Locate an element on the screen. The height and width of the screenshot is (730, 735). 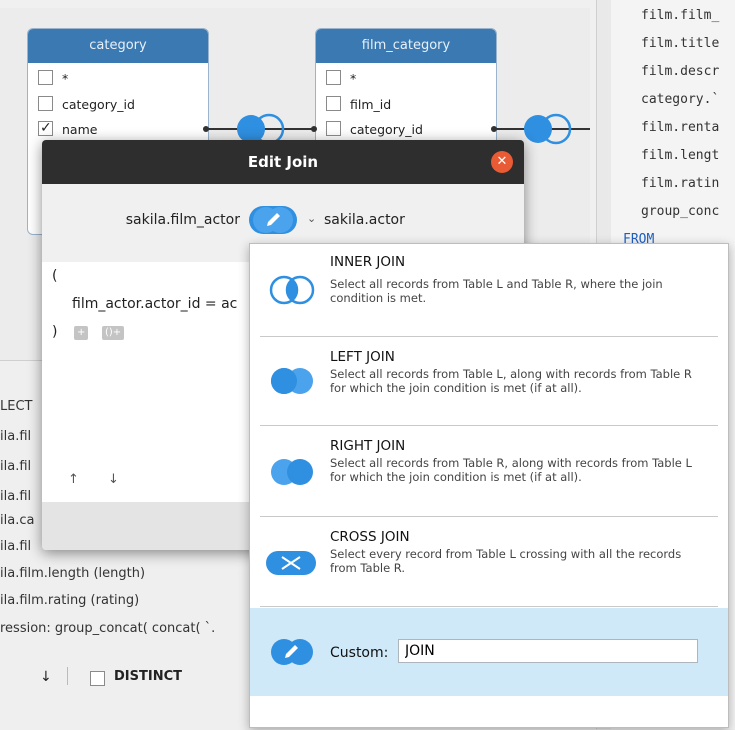
add-group-button: ()+ is located at coordinates (113, 333).